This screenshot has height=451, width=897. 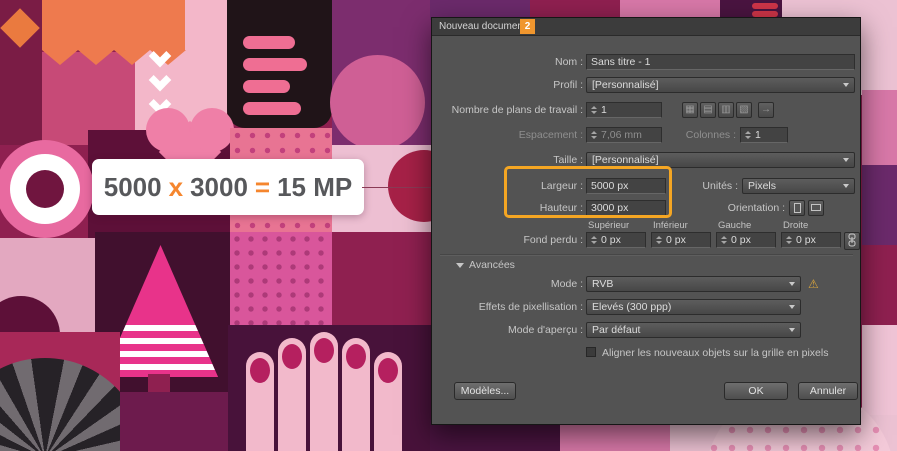 What do you see at coordinates (646, 27) in the screenshot?
I see `dialog-titlebar: Nouveau document 2` at bounding box center [646, 27].